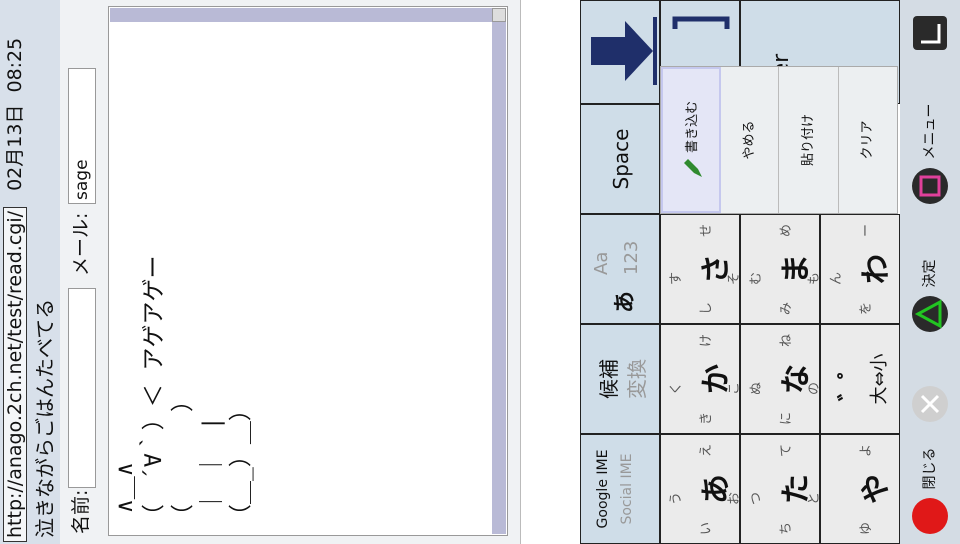 This screenshot has height=544, width=960. Describe the element at coordinates (866, 308) in the screenshot. I see `kana-sub: を` at that location.